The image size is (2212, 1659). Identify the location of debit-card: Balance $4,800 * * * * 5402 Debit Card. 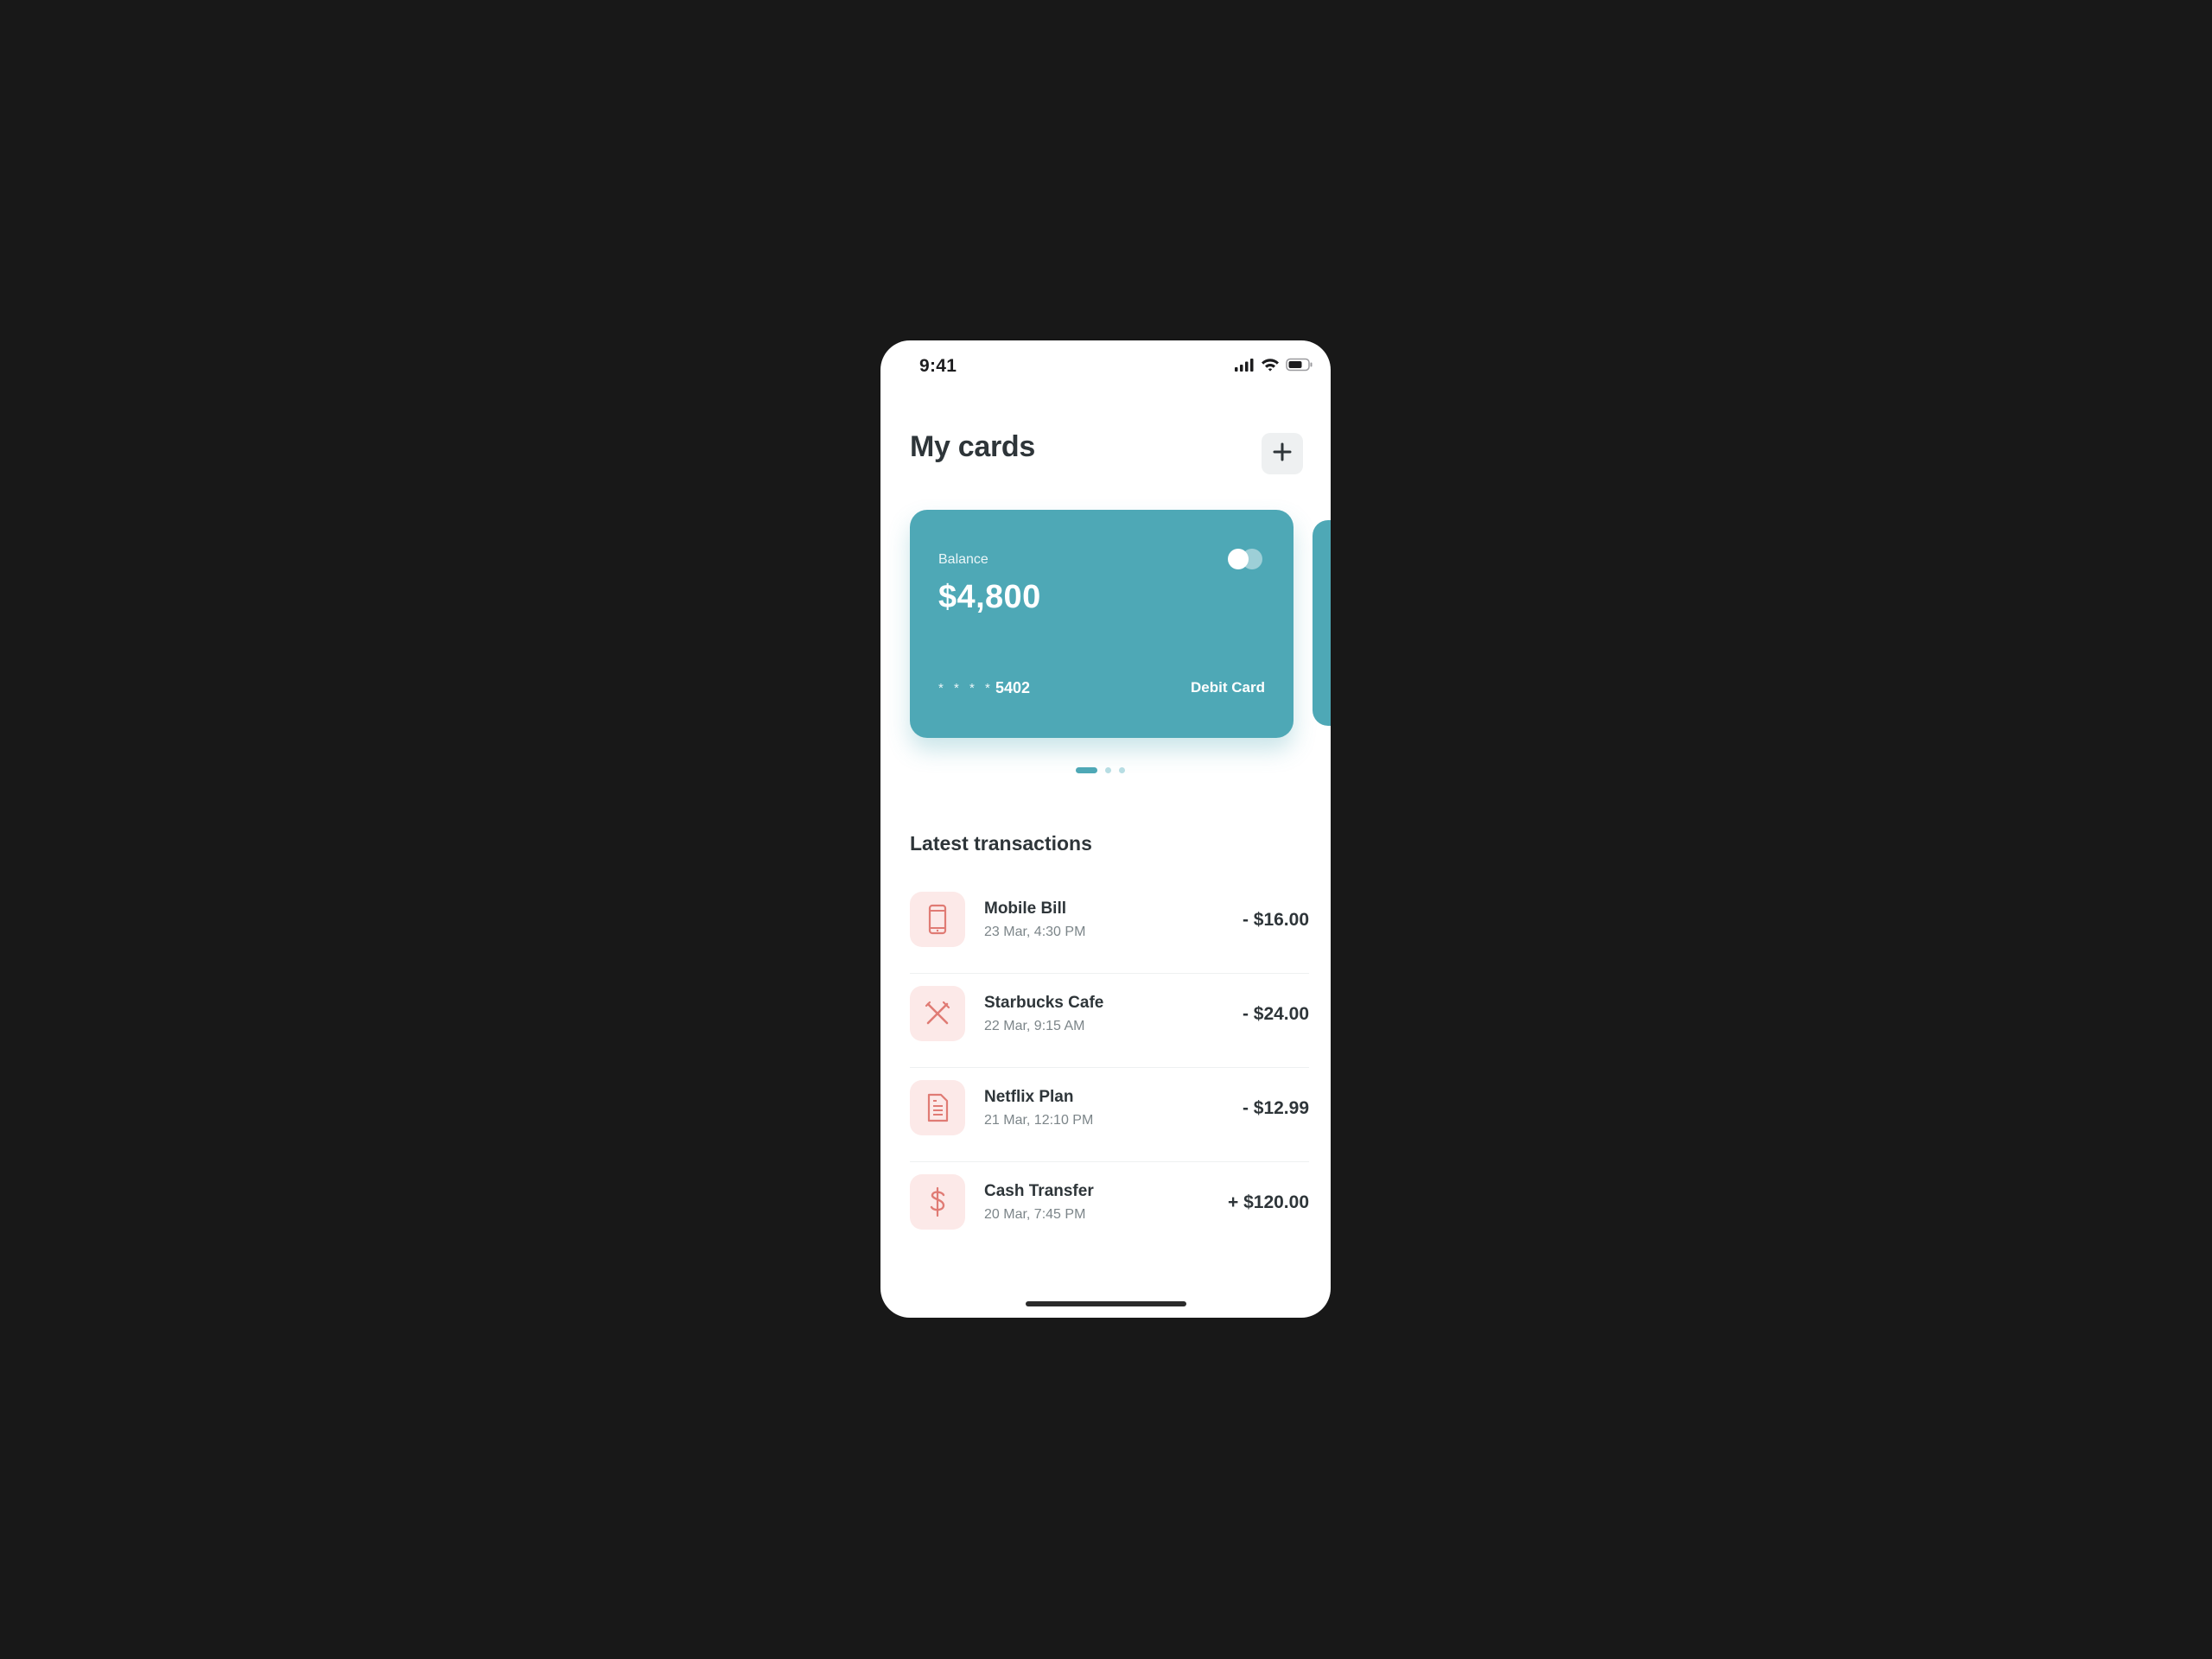
(1102, 624).